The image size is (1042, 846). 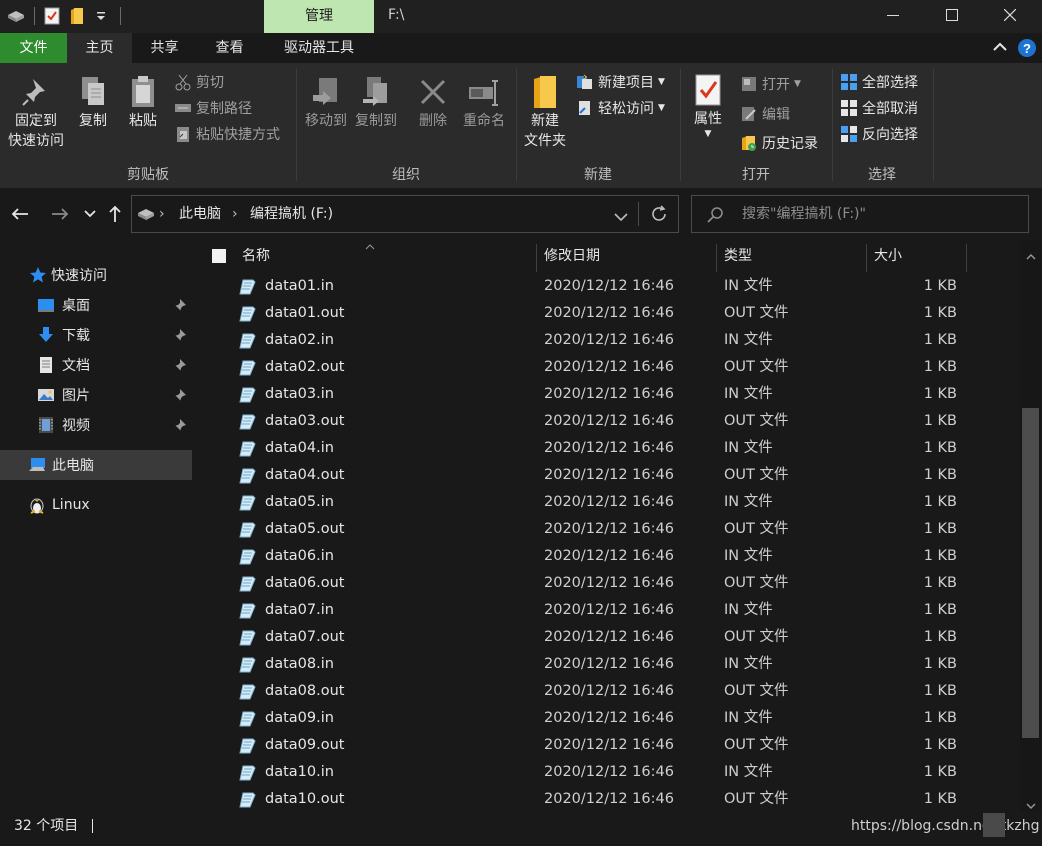 What do you see at coordinates (200, 214) in the screenshot?
I see `breadcrumb-this-pc: 此电脑` at bounding box center [200, 214].